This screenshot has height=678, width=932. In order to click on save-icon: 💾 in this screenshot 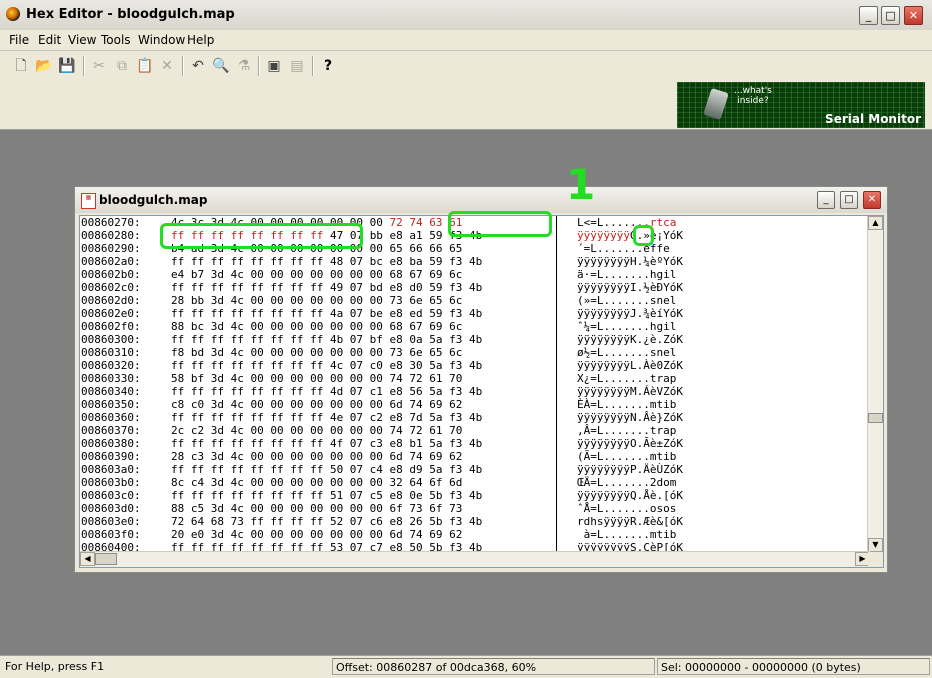, I will do `click(67, 66)`.